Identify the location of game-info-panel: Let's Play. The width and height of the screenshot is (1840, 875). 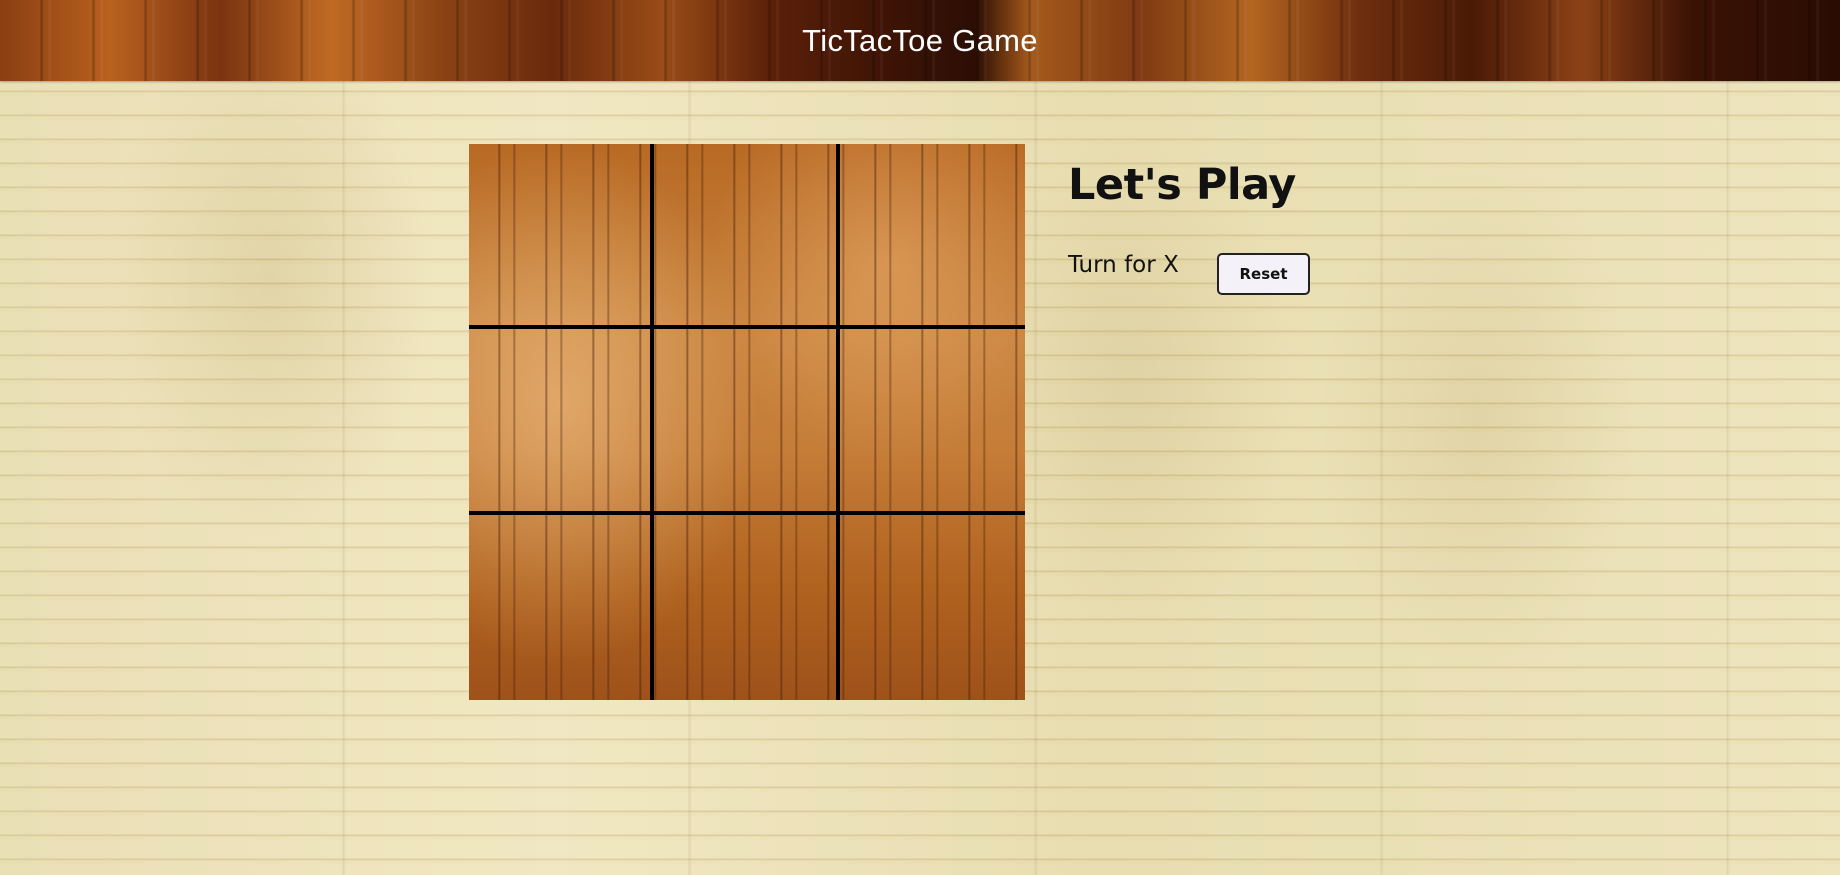
(1182, 185).